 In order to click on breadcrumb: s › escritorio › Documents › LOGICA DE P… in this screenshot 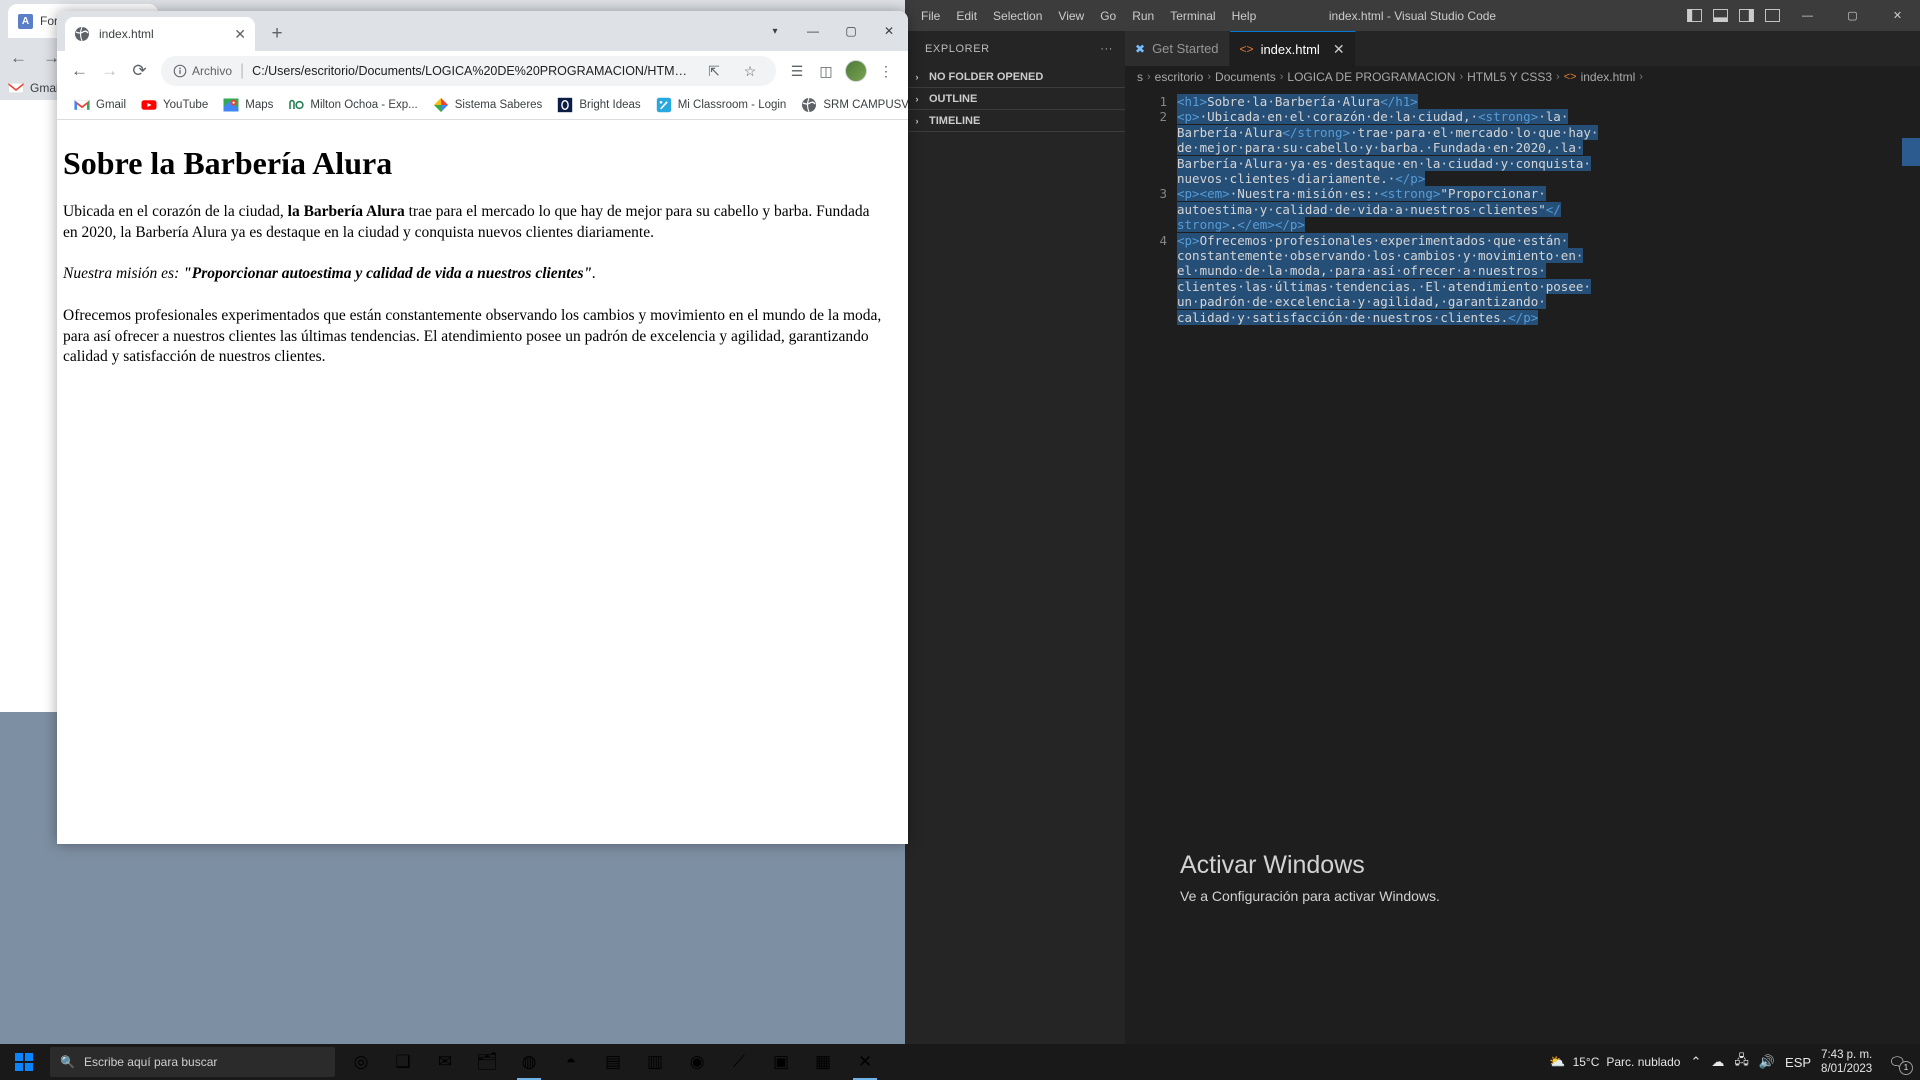, I will do `click(1522, 77)`.